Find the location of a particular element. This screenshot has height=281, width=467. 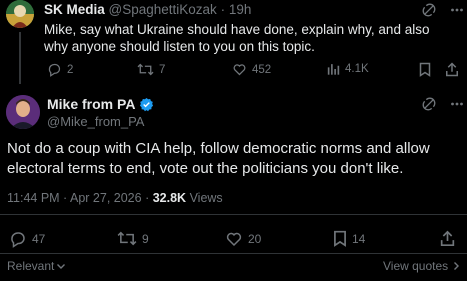

reply-button: 47 is located at coordinates (27, 239).